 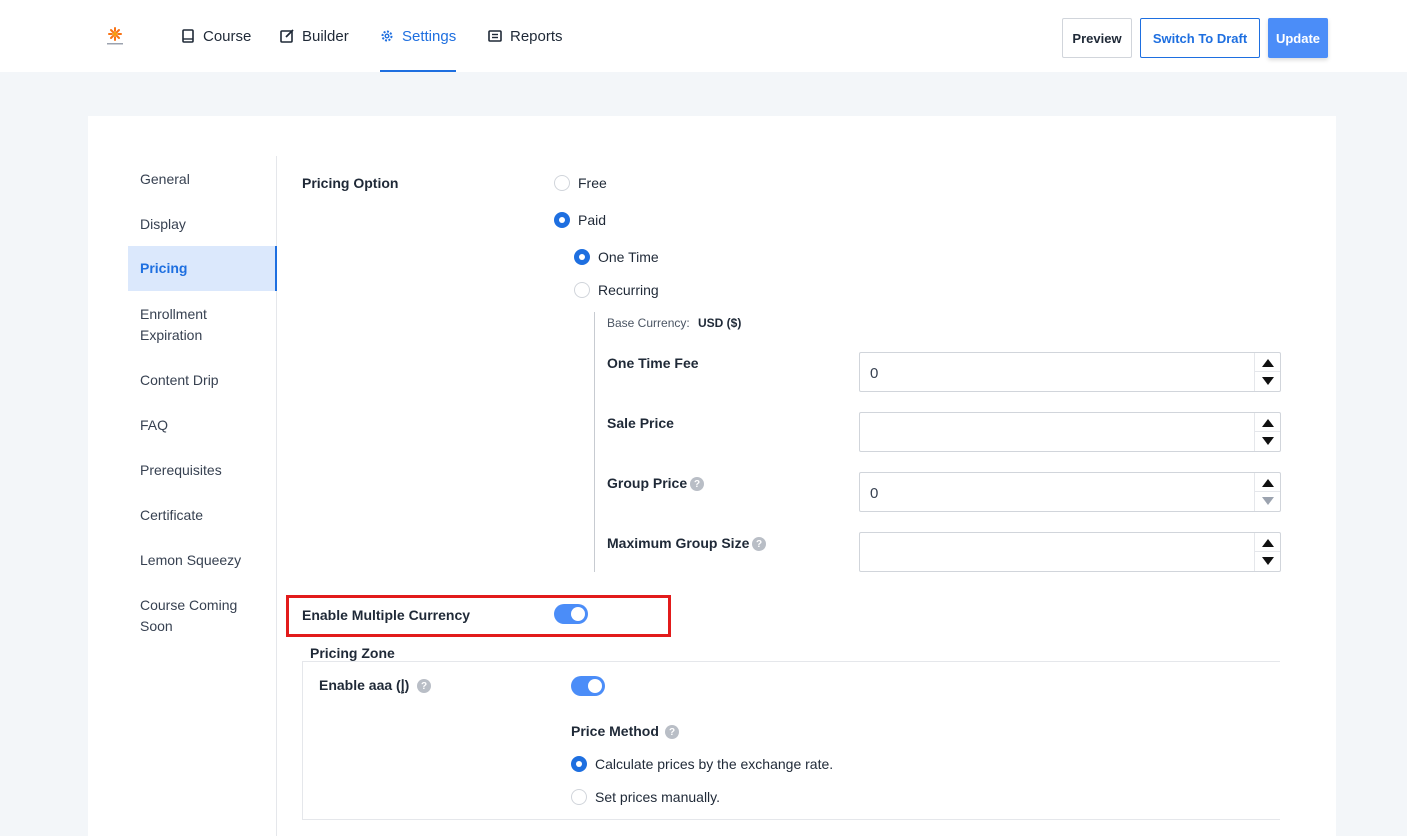 What do you see at coordinates (720, 323) in the screenshot?
I see `base-currency-value: USD ($)` at bounding box center [720, 323].